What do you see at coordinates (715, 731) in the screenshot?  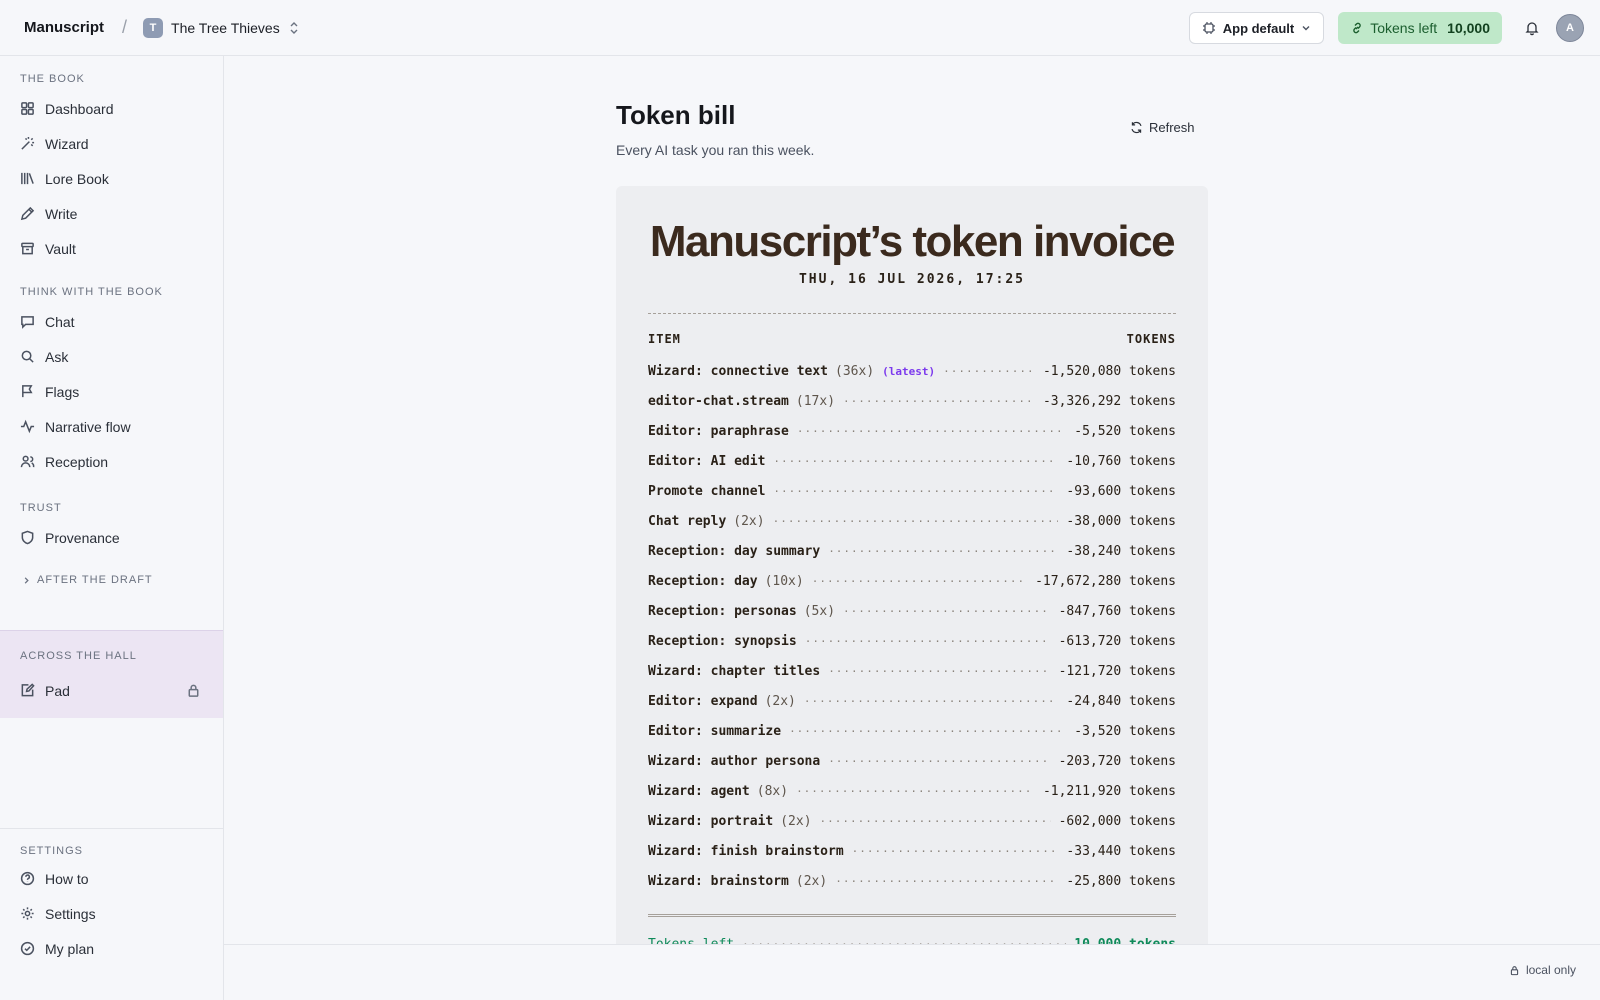 I see `invoice-row-label: Editor: summarize` at bounding box center [715, 731].